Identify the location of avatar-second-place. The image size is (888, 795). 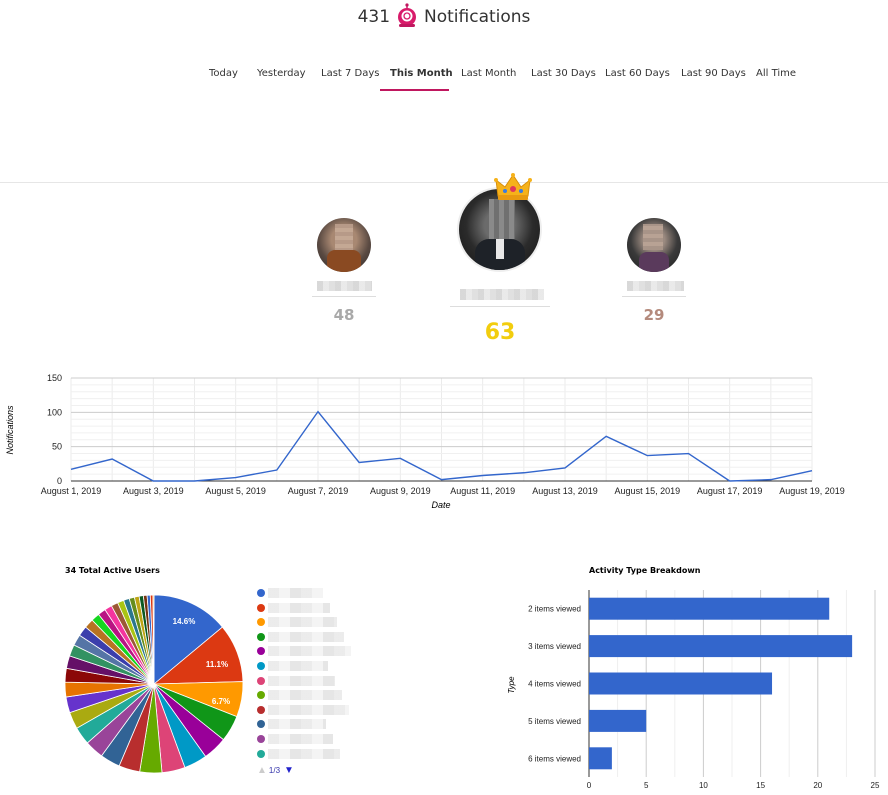
(344, 245).